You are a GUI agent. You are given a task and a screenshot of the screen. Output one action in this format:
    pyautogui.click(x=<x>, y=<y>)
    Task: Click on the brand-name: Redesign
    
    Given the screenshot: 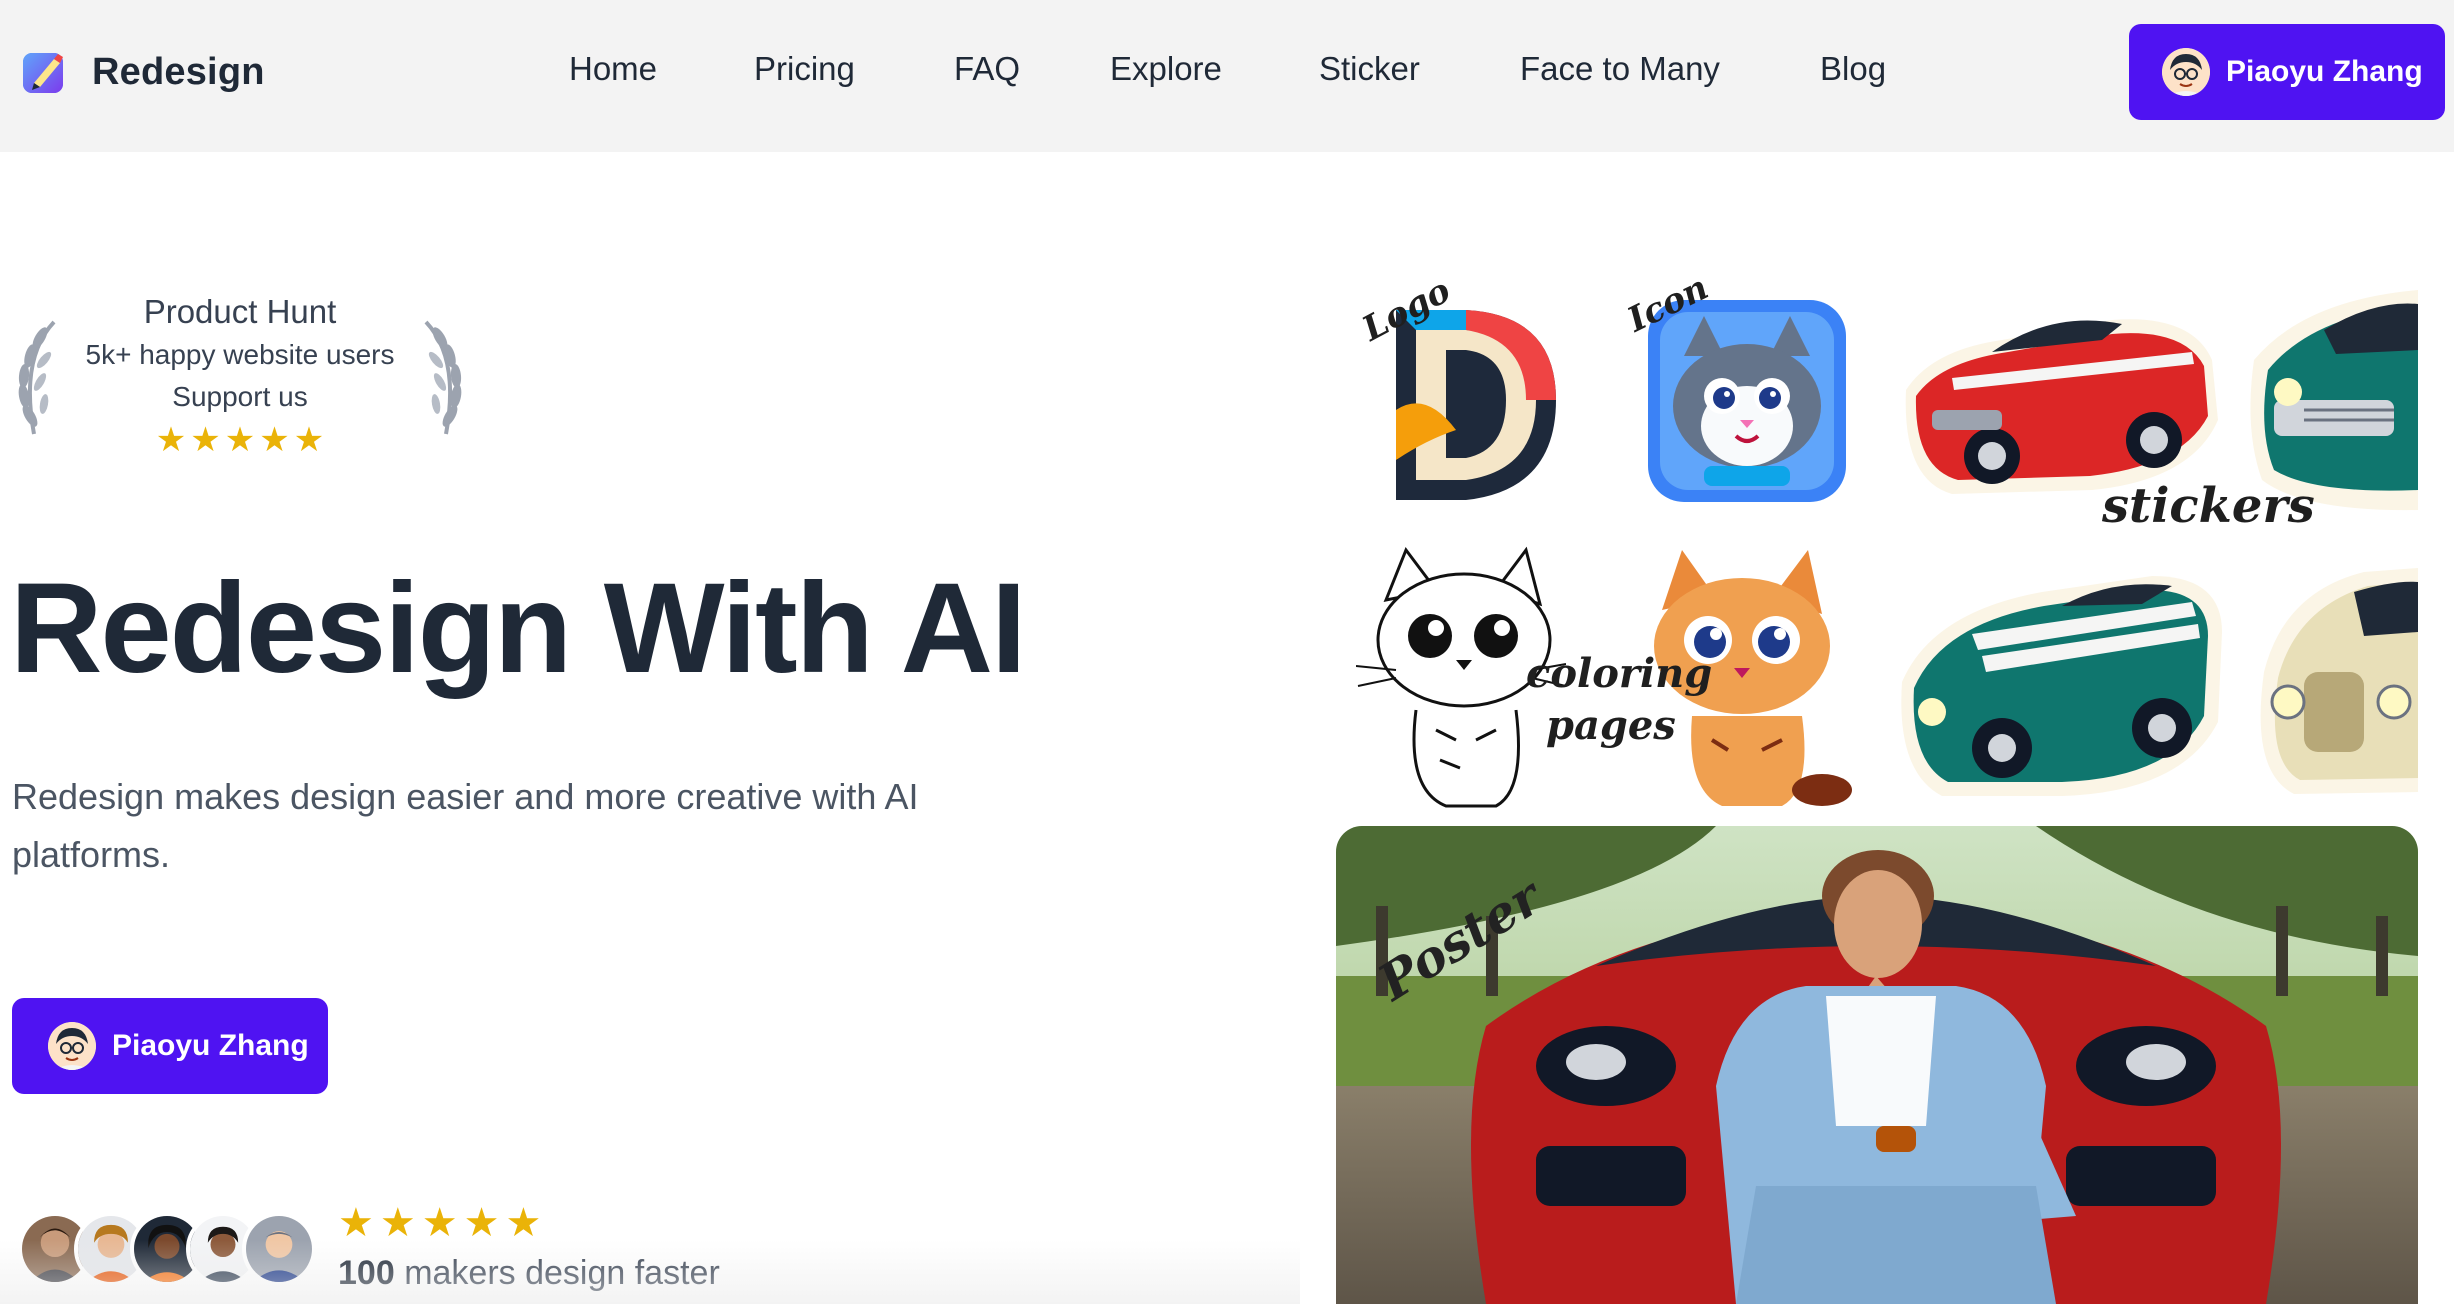 What is the action you would take?
    pyautogui.click(x=178, y=71)
    